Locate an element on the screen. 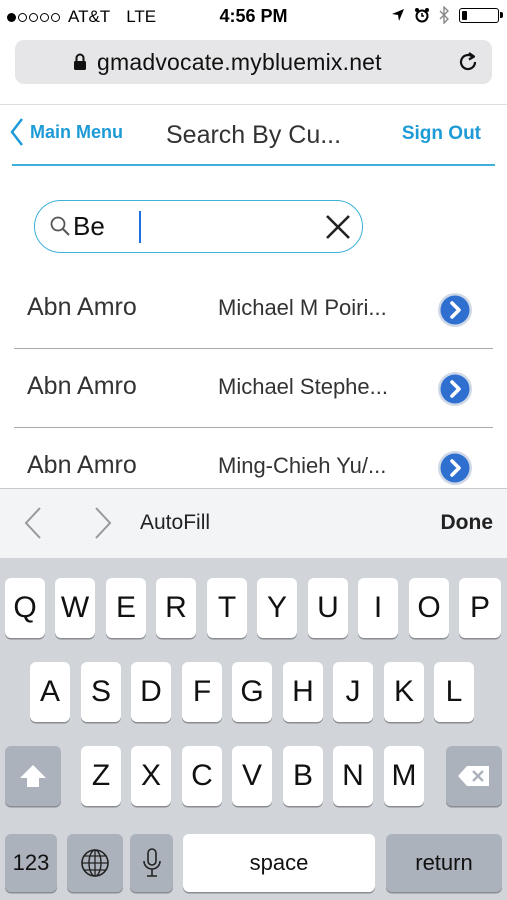  url-text: gmadvocate.mybluemix.net is located at coordinates (239, 62).